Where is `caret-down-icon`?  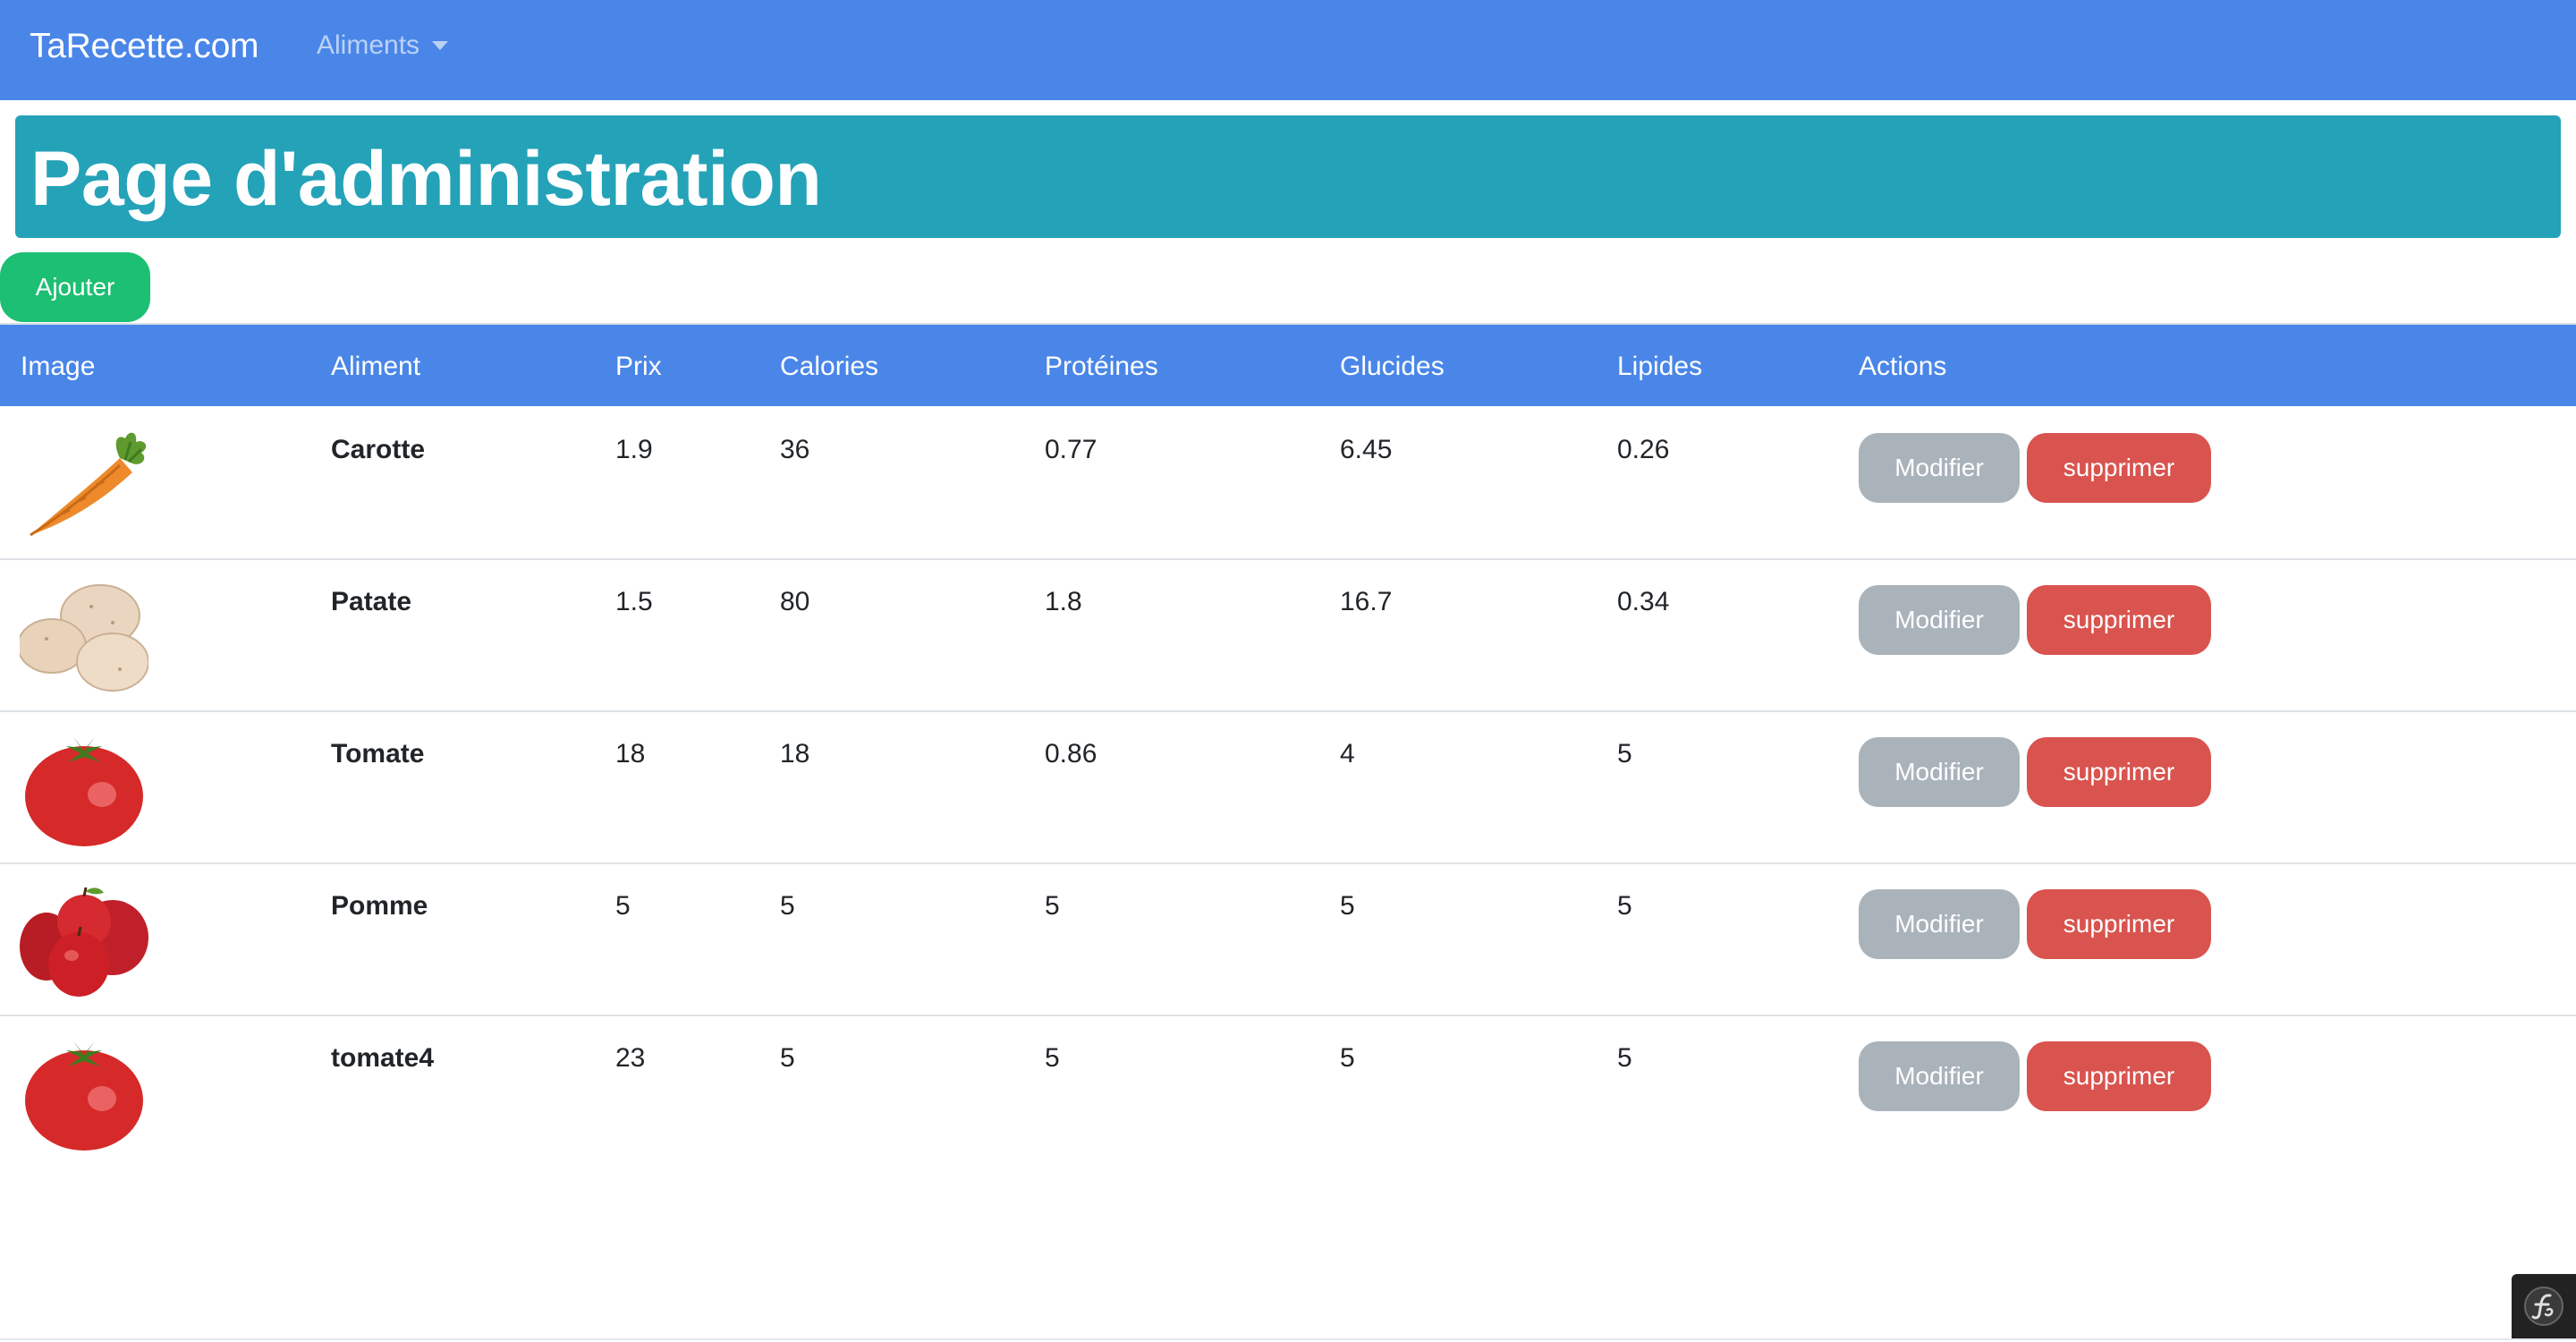
caret-down-icon is located at coordinates (440, 46).